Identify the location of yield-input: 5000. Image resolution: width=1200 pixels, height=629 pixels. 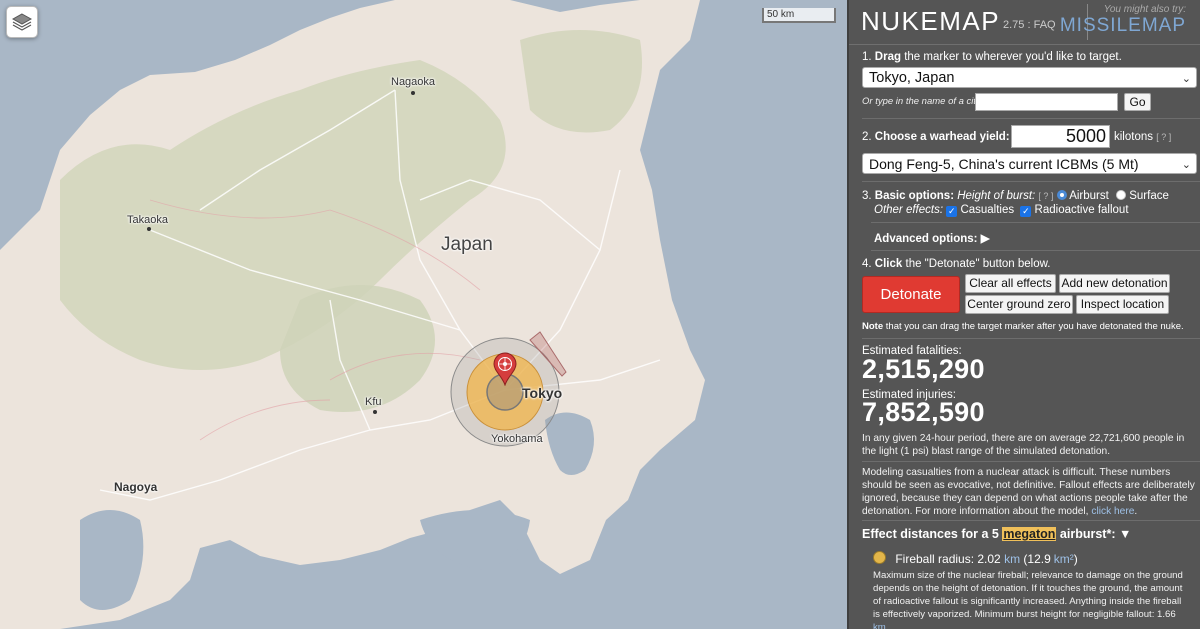
(1060, 136).